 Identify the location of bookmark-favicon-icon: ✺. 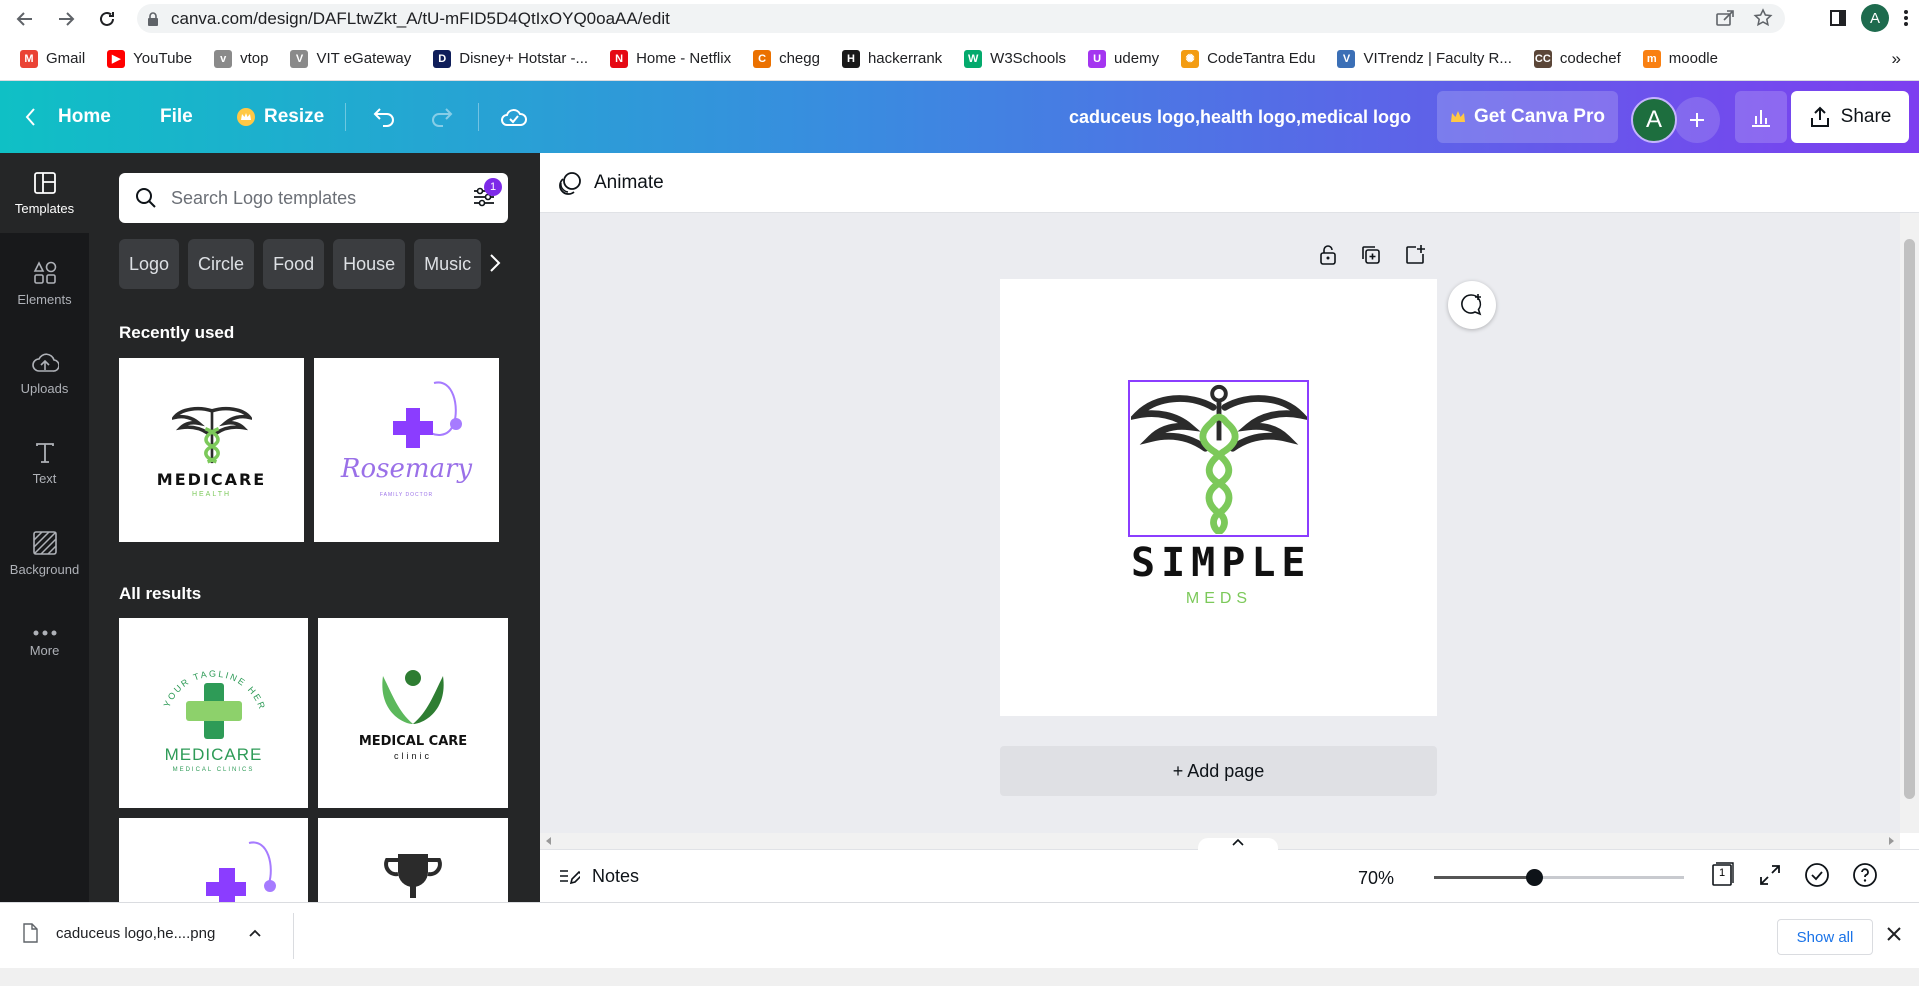
(1190, 58).